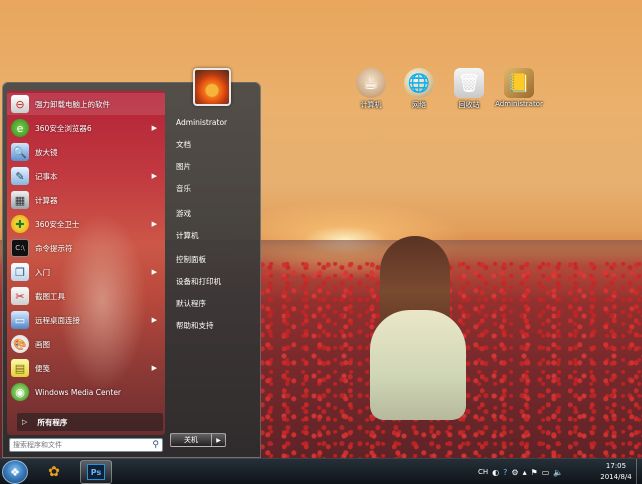  I want to click on settings-icon: ⚙, so click(514, 472).